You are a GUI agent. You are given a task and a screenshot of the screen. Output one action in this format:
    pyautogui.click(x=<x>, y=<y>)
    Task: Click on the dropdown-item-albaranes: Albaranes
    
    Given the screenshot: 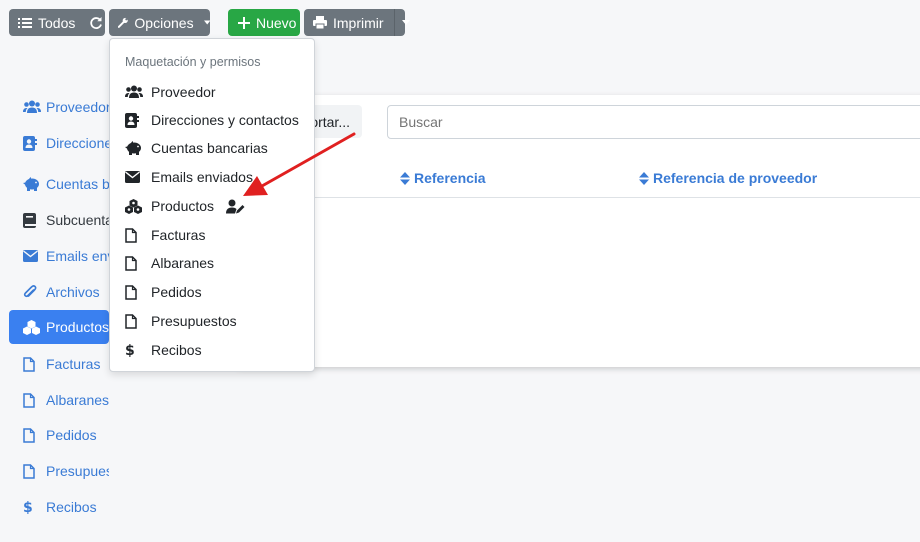 What is the action you would take?
    pyautogui.click(x=169, y=263)
    